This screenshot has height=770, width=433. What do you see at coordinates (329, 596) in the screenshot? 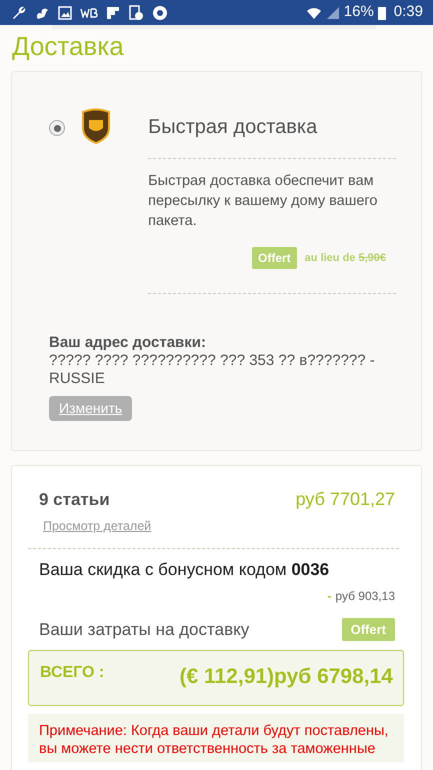
I see `minus-sign: -` at bounding box center [329, 596].